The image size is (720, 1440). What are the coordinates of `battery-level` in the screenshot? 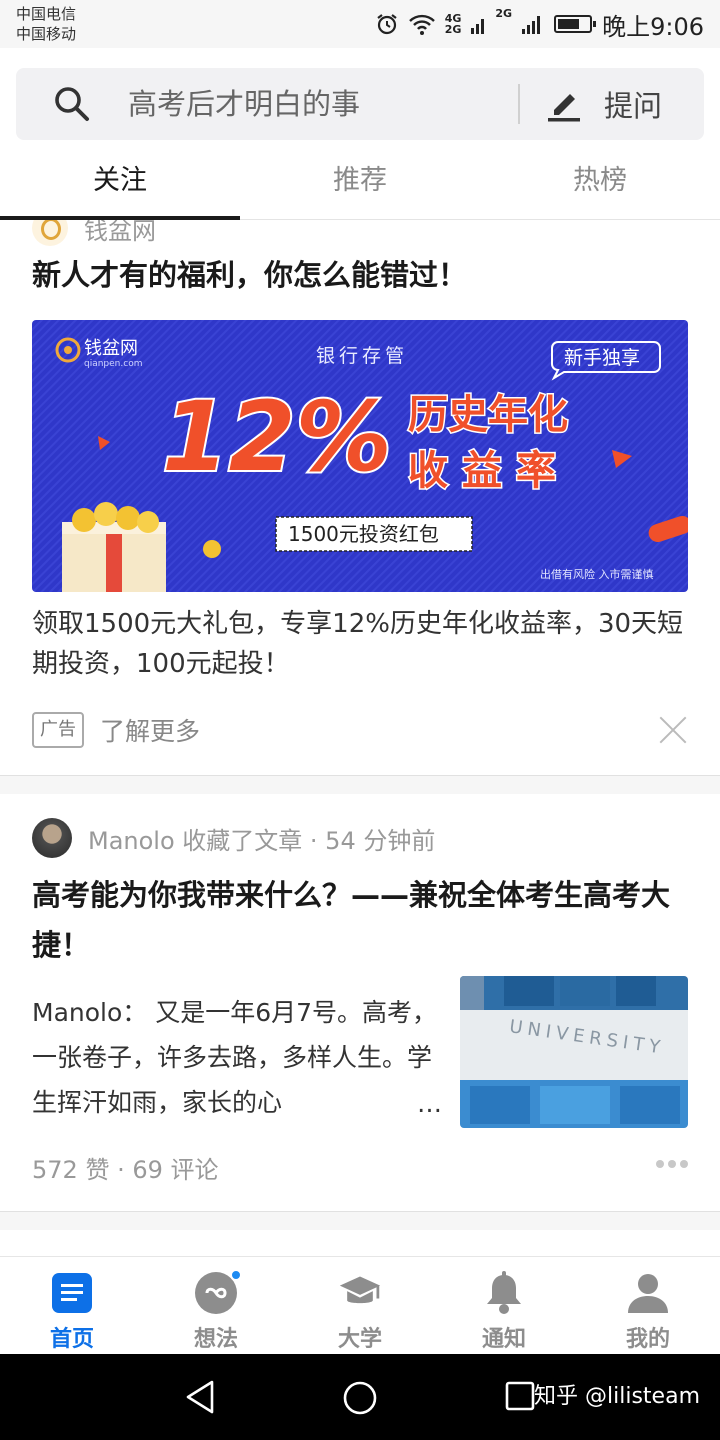 It's located at (569, 24).